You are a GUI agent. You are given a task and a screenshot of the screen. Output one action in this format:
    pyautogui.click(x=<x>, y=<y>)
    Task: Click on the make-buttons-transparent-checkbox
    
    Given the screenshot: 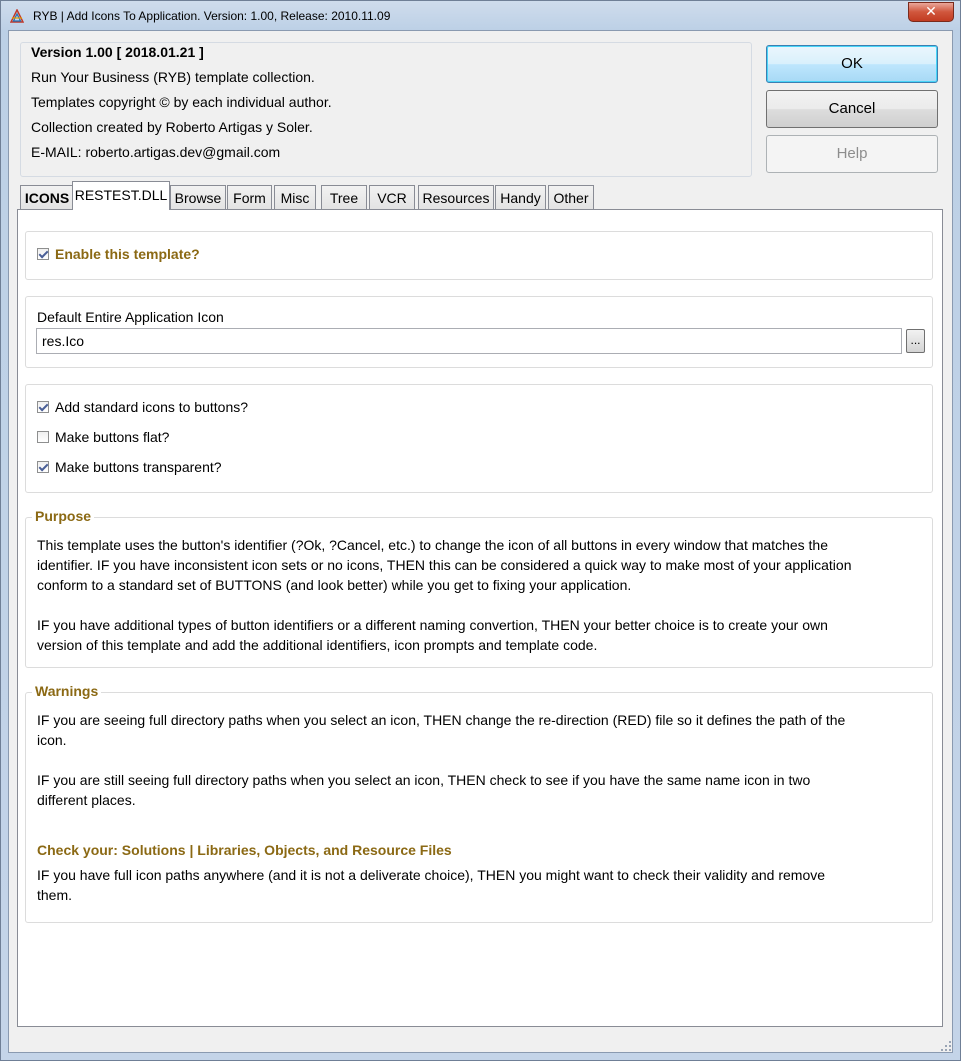 What is the action you would take?
    pyautogui.click(x=43, y=467)
    